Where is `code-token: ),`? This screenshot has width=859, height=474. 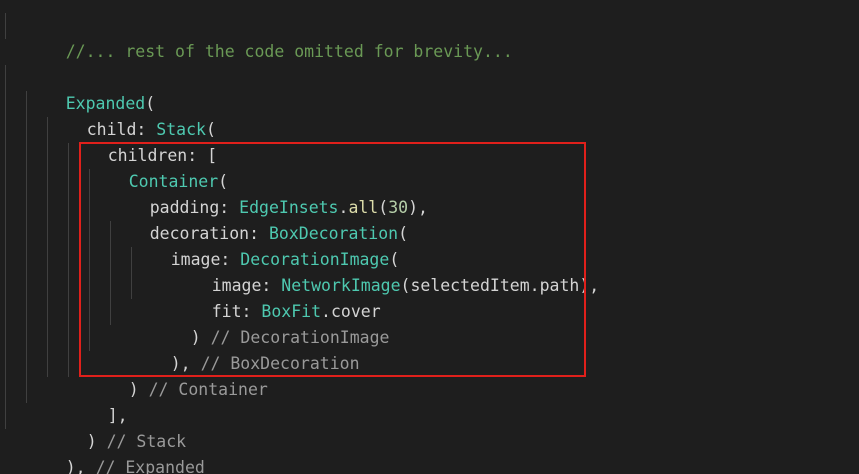
code-token: ), is located at coordinates (80, 466).